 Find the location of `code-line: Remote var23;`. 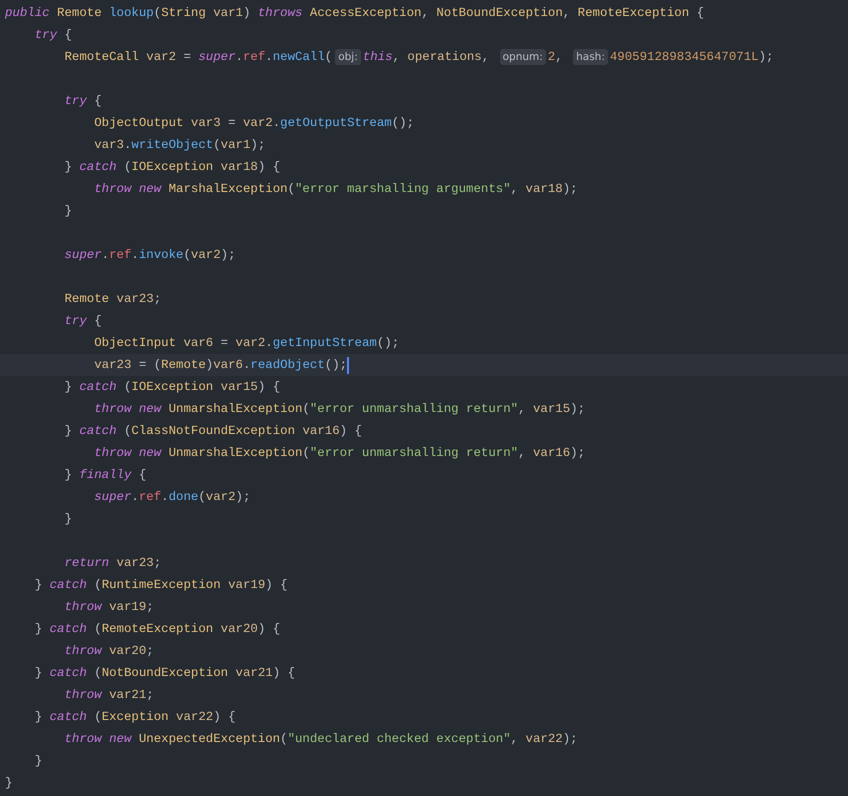

code-line: Remote var23; is located at coordinates (112, 299).